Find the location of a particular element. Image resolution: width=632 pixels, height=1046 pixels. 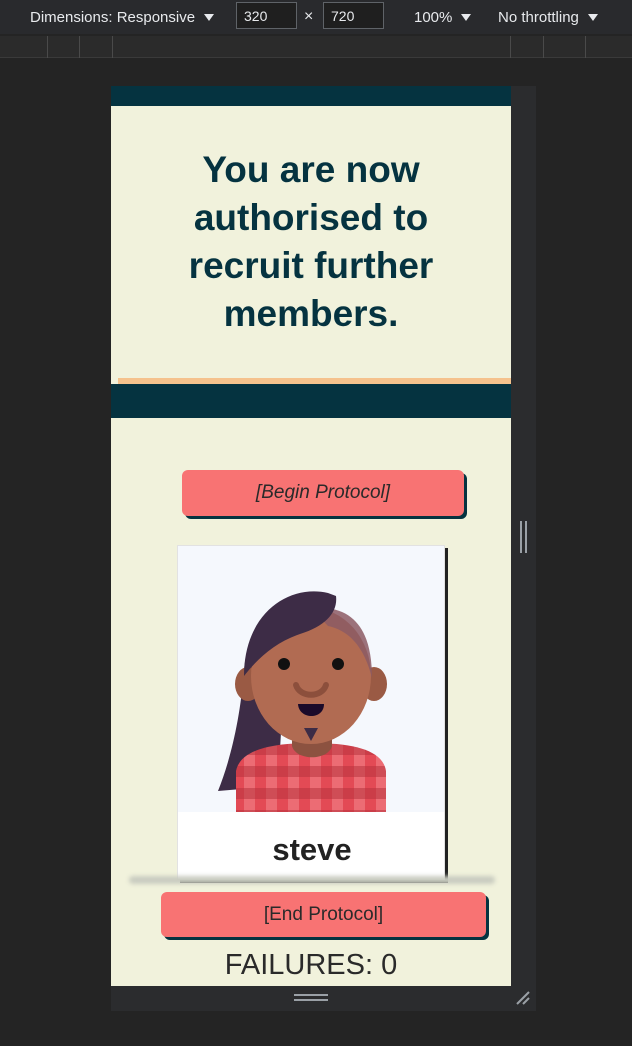

throttle-label: No throttling is located at coordinates (538, 17).